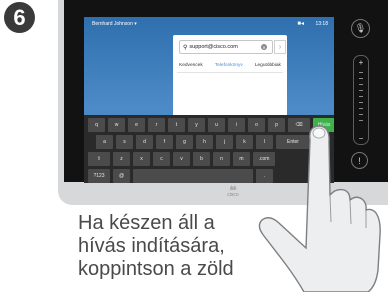 This screenshot has width=388, height=292. Describe the element at coordinates (124, 142) in the screenshot. I see `keyboard-key: s` at that location.